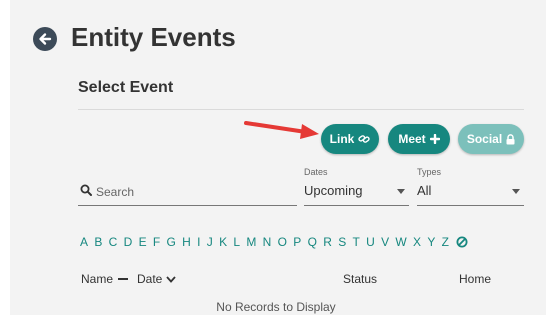 Image resolution: width=552 pixels, height=315 pixels. Describe the element at coordinates (186, 242) in the screenshot. I see `letter-filter: H` at that location.